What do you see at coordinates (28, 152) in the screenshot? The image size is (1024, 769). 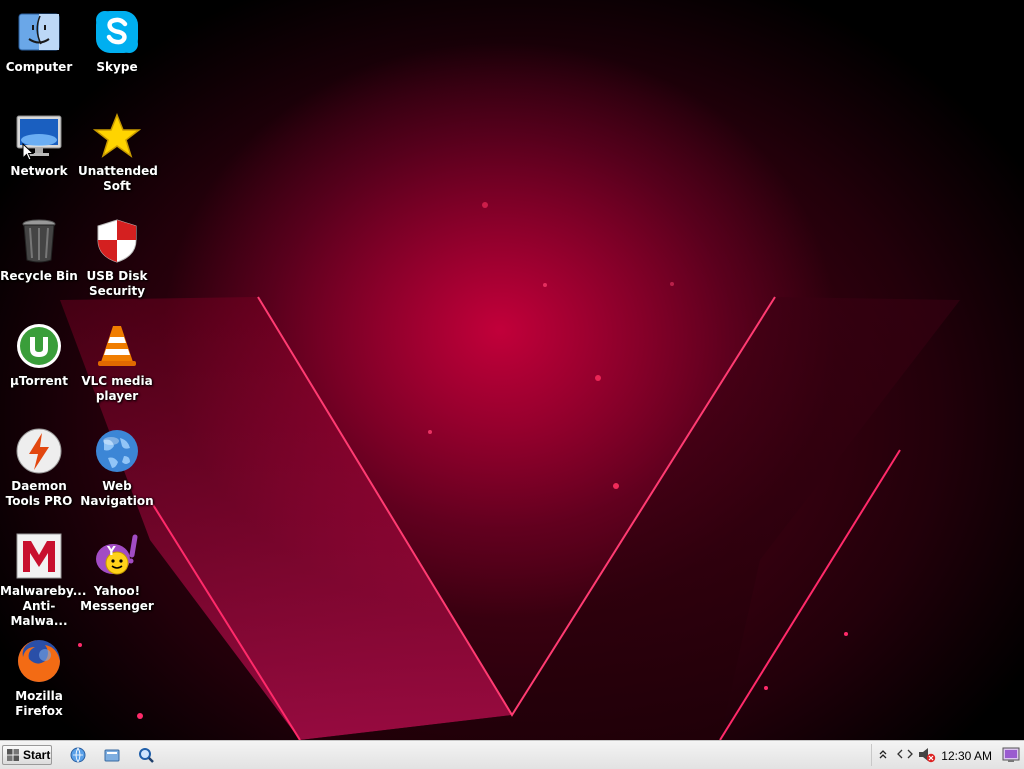 I see `mouse-cursor` at bounding box center [28, 152].